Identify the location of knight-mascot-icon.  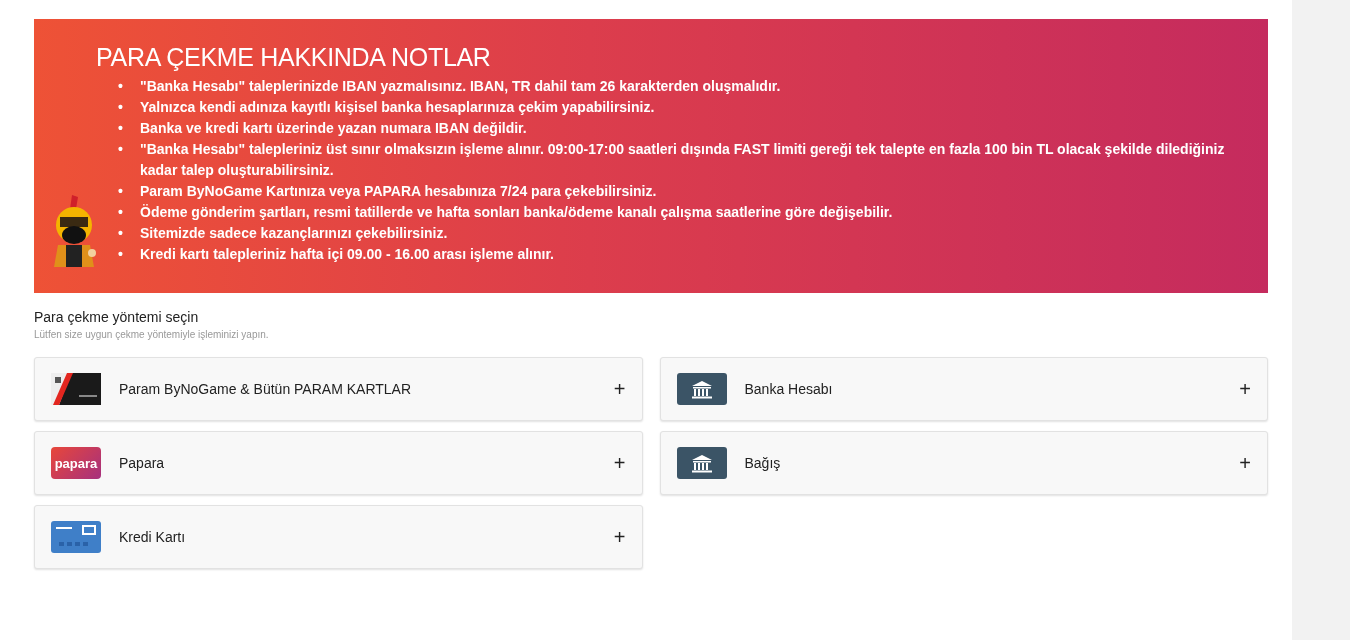
(74, 232).